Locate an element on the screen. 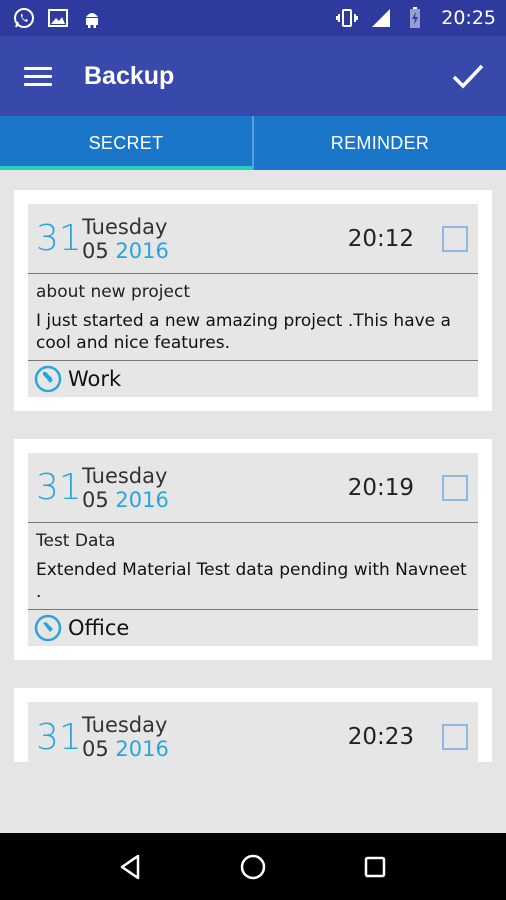 Image resolution: width=506 pixels, height=900 pixels. note-header: 31 Tuesday 05 2016 20:23 is located at coordinates (253, 732).